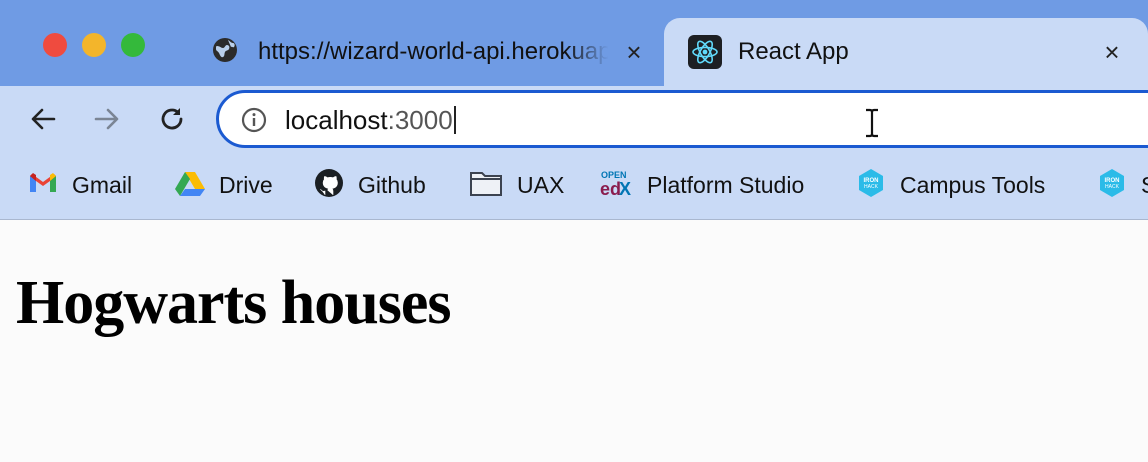  I want to click on bookmark-campus-tools: IRON HACK Campus Tools, so click(950, 185).